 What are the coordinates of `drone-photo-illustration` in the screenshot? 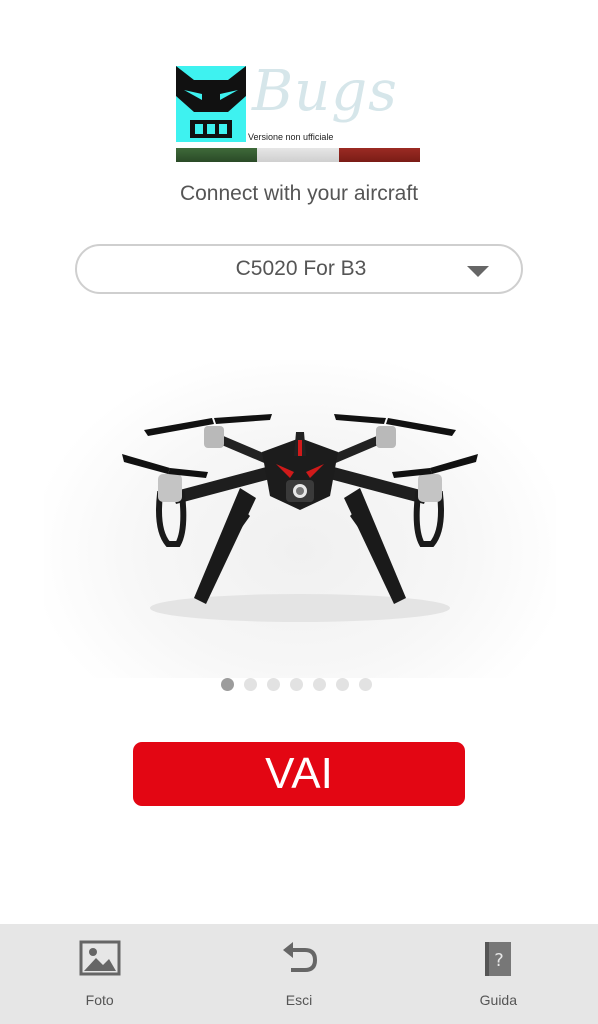 It's located at (300, 518).